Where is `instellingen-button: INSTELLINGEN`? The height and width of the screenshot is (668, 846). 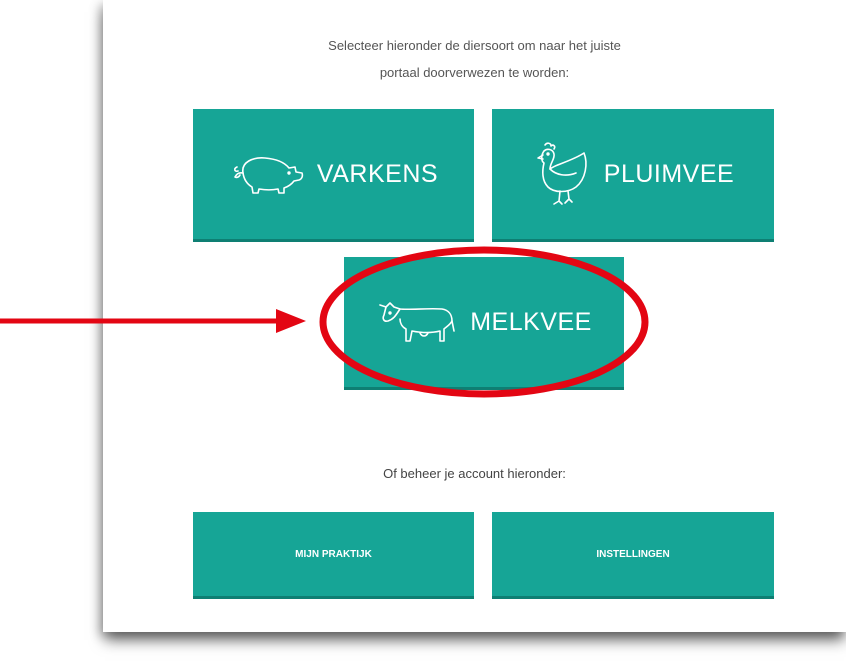
instellingen-button: INSTELLINGEN is located at coordinates (633, 555).